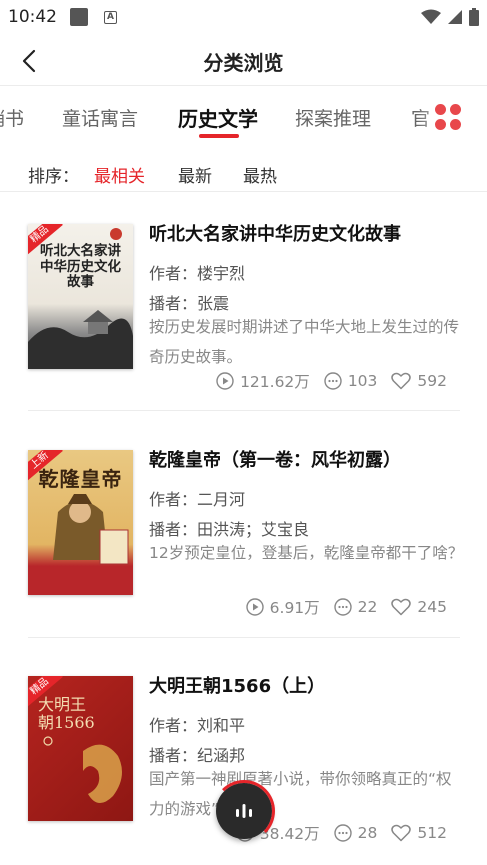 This screenshot has height=865, width=487. I want to click on signal-icon, so click(455, 17).